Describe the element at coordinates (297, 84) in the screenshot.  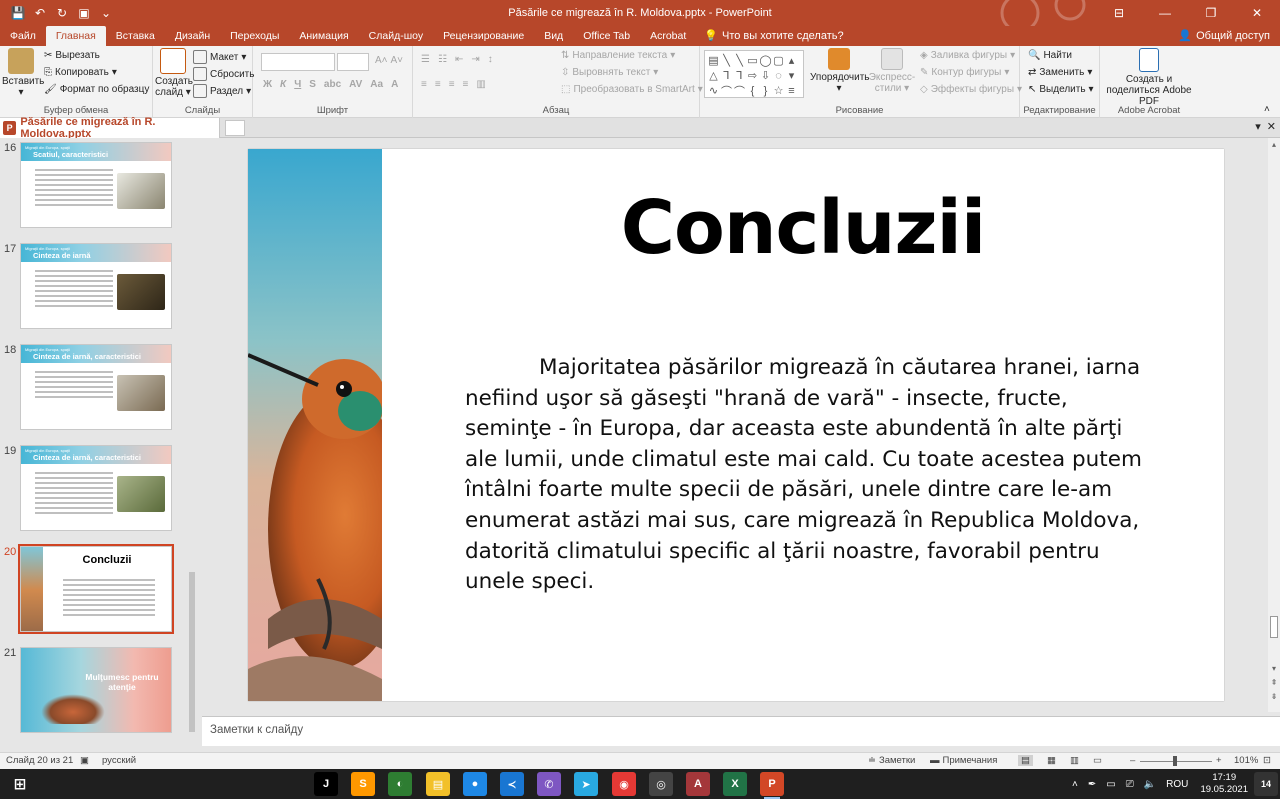
I see `underline-button: Ч` at that location.